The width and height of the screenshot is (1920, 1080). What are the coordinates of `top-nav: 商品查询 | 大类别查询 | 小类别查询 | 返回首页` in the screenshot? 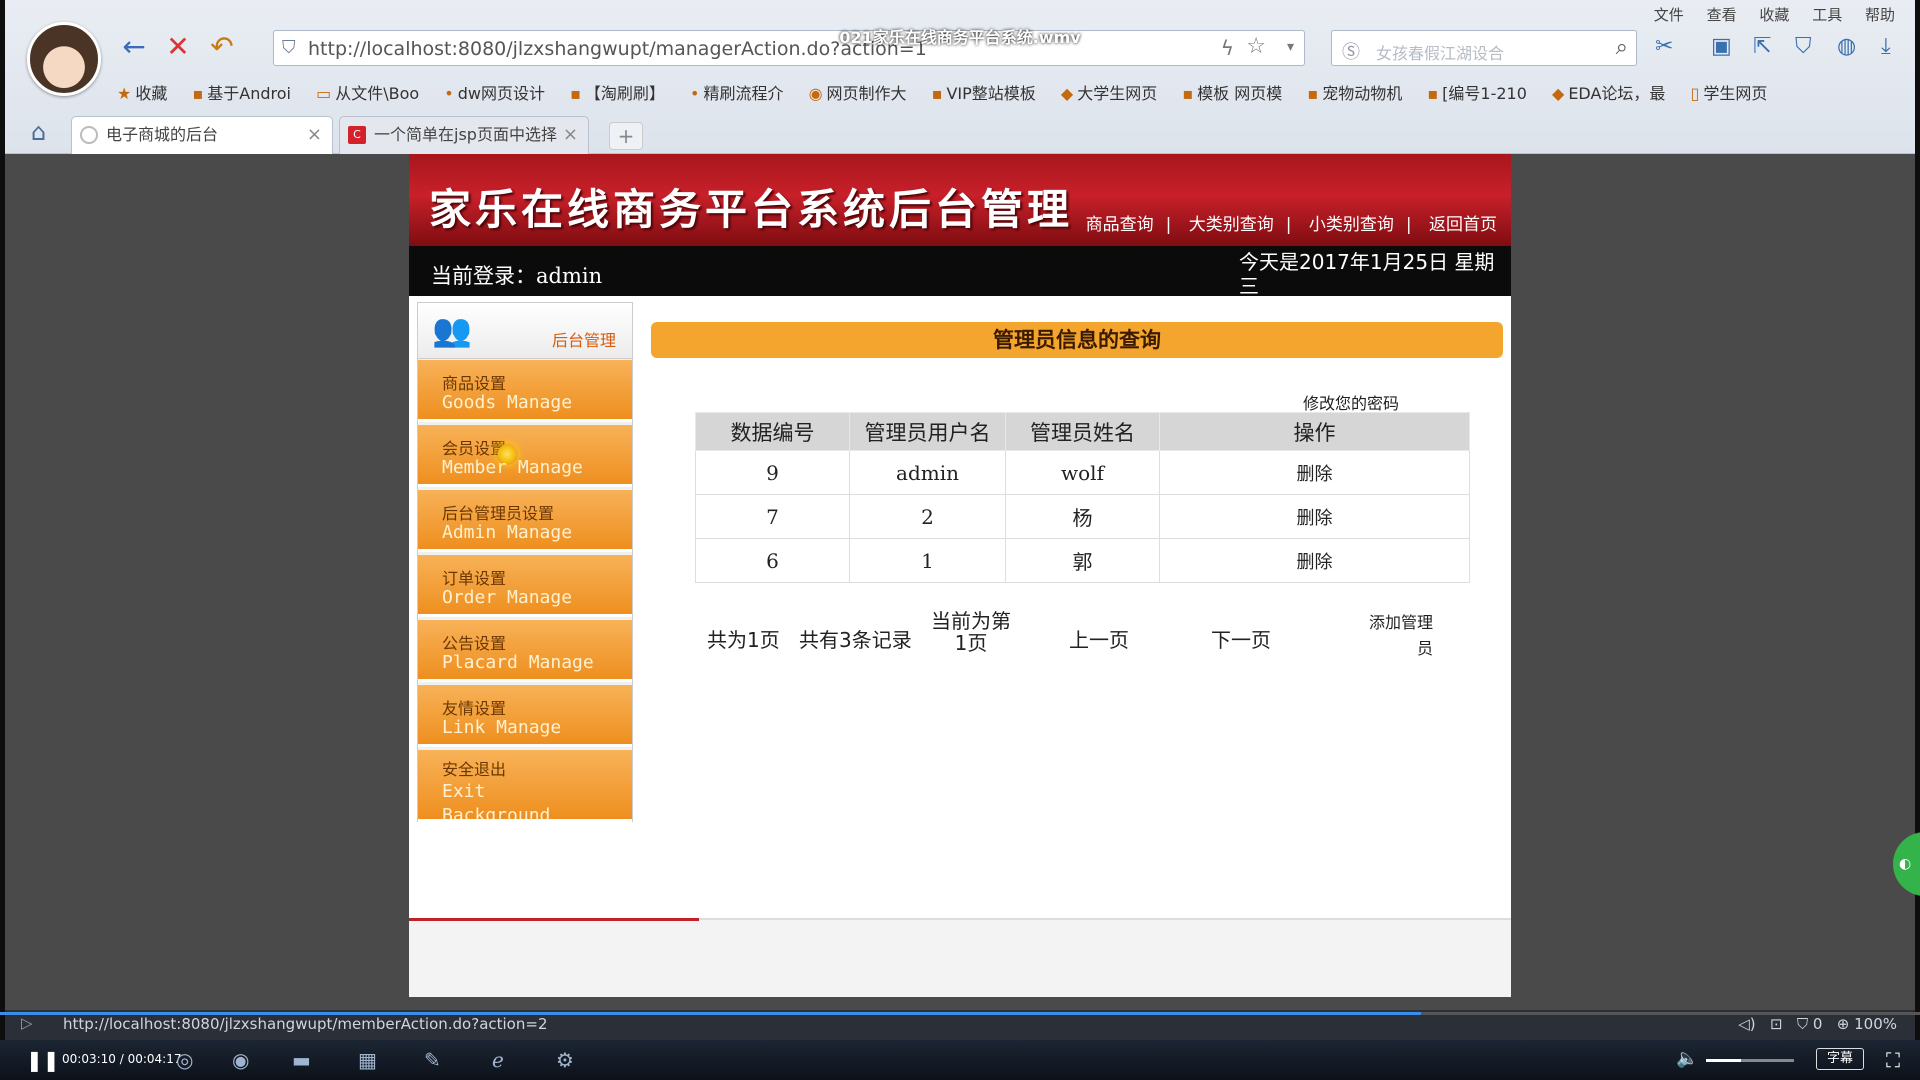 It's located at (1291, 225).